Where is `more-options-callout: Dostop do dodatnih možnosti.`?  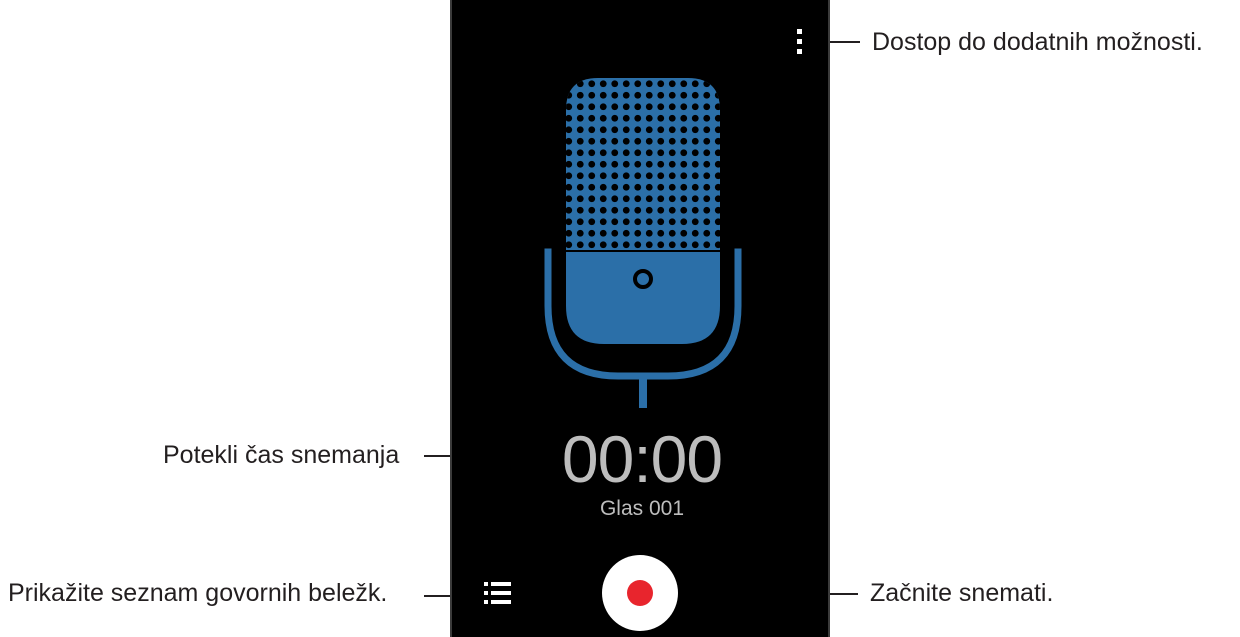
more-options-callout: Dostop do dodatnih možnosti. is located at coordinates (1037, 42).